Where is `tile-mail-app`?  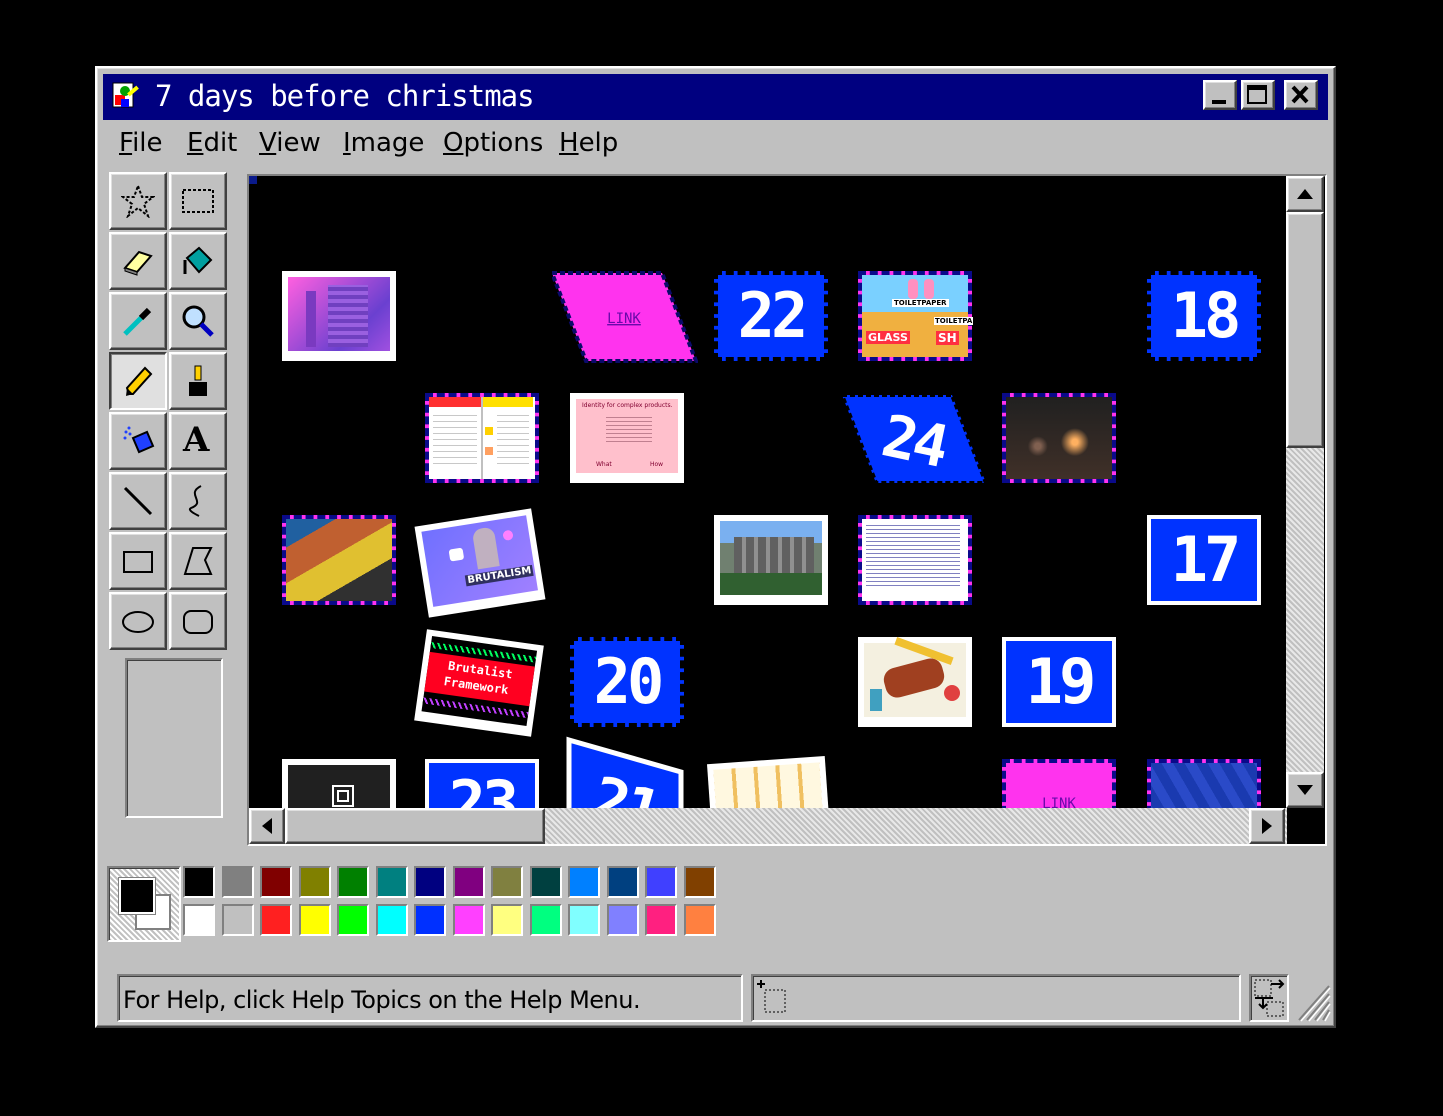
tile-mail-app is located at coordinates (482, 438).